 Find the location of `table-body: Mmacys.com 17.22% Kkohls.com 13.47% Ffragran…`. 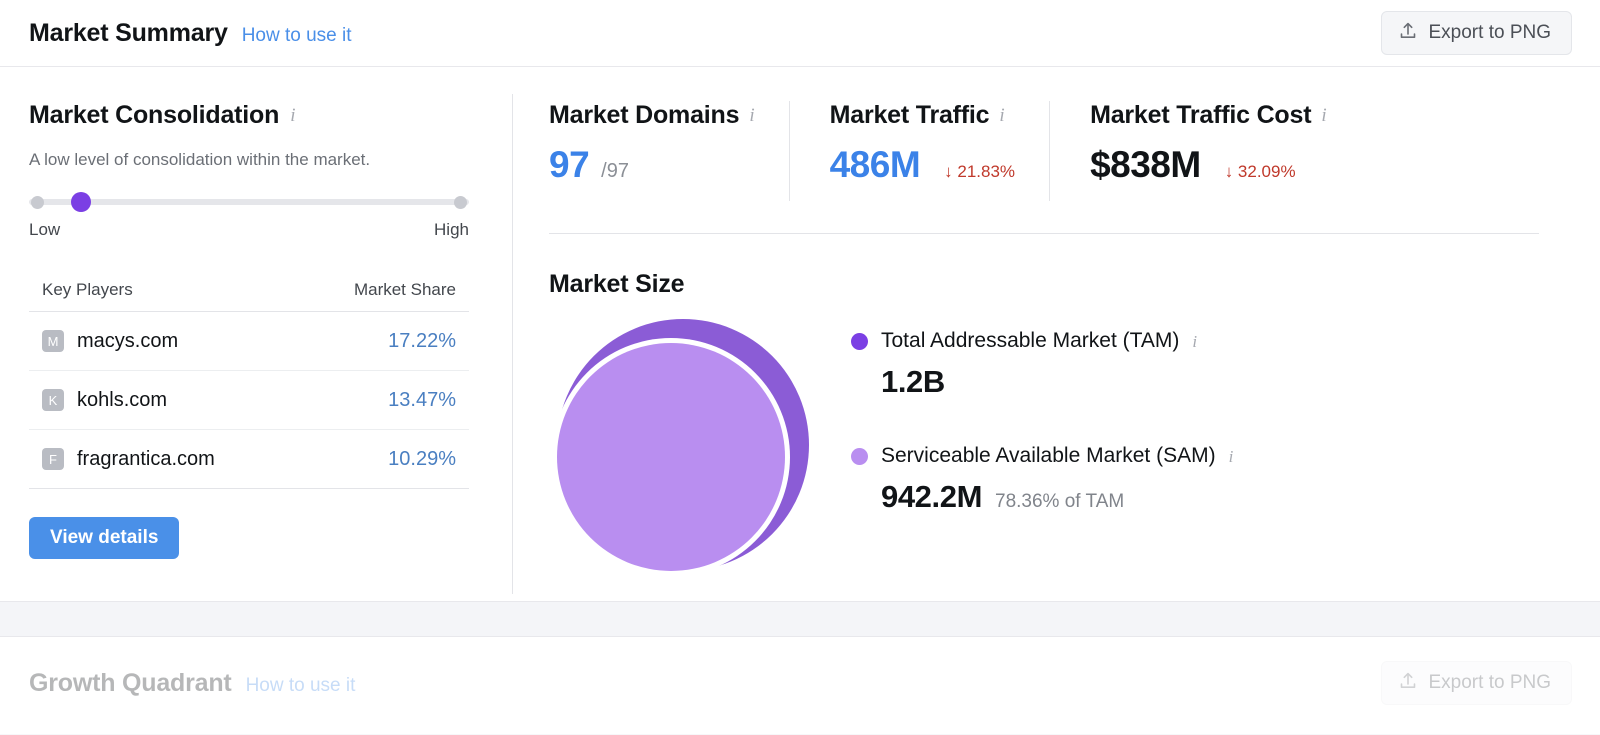

table-body: Mmacys.com 17.22% Kkohls.com 13.47% Ffragran… is located at coordinates (249, 400).